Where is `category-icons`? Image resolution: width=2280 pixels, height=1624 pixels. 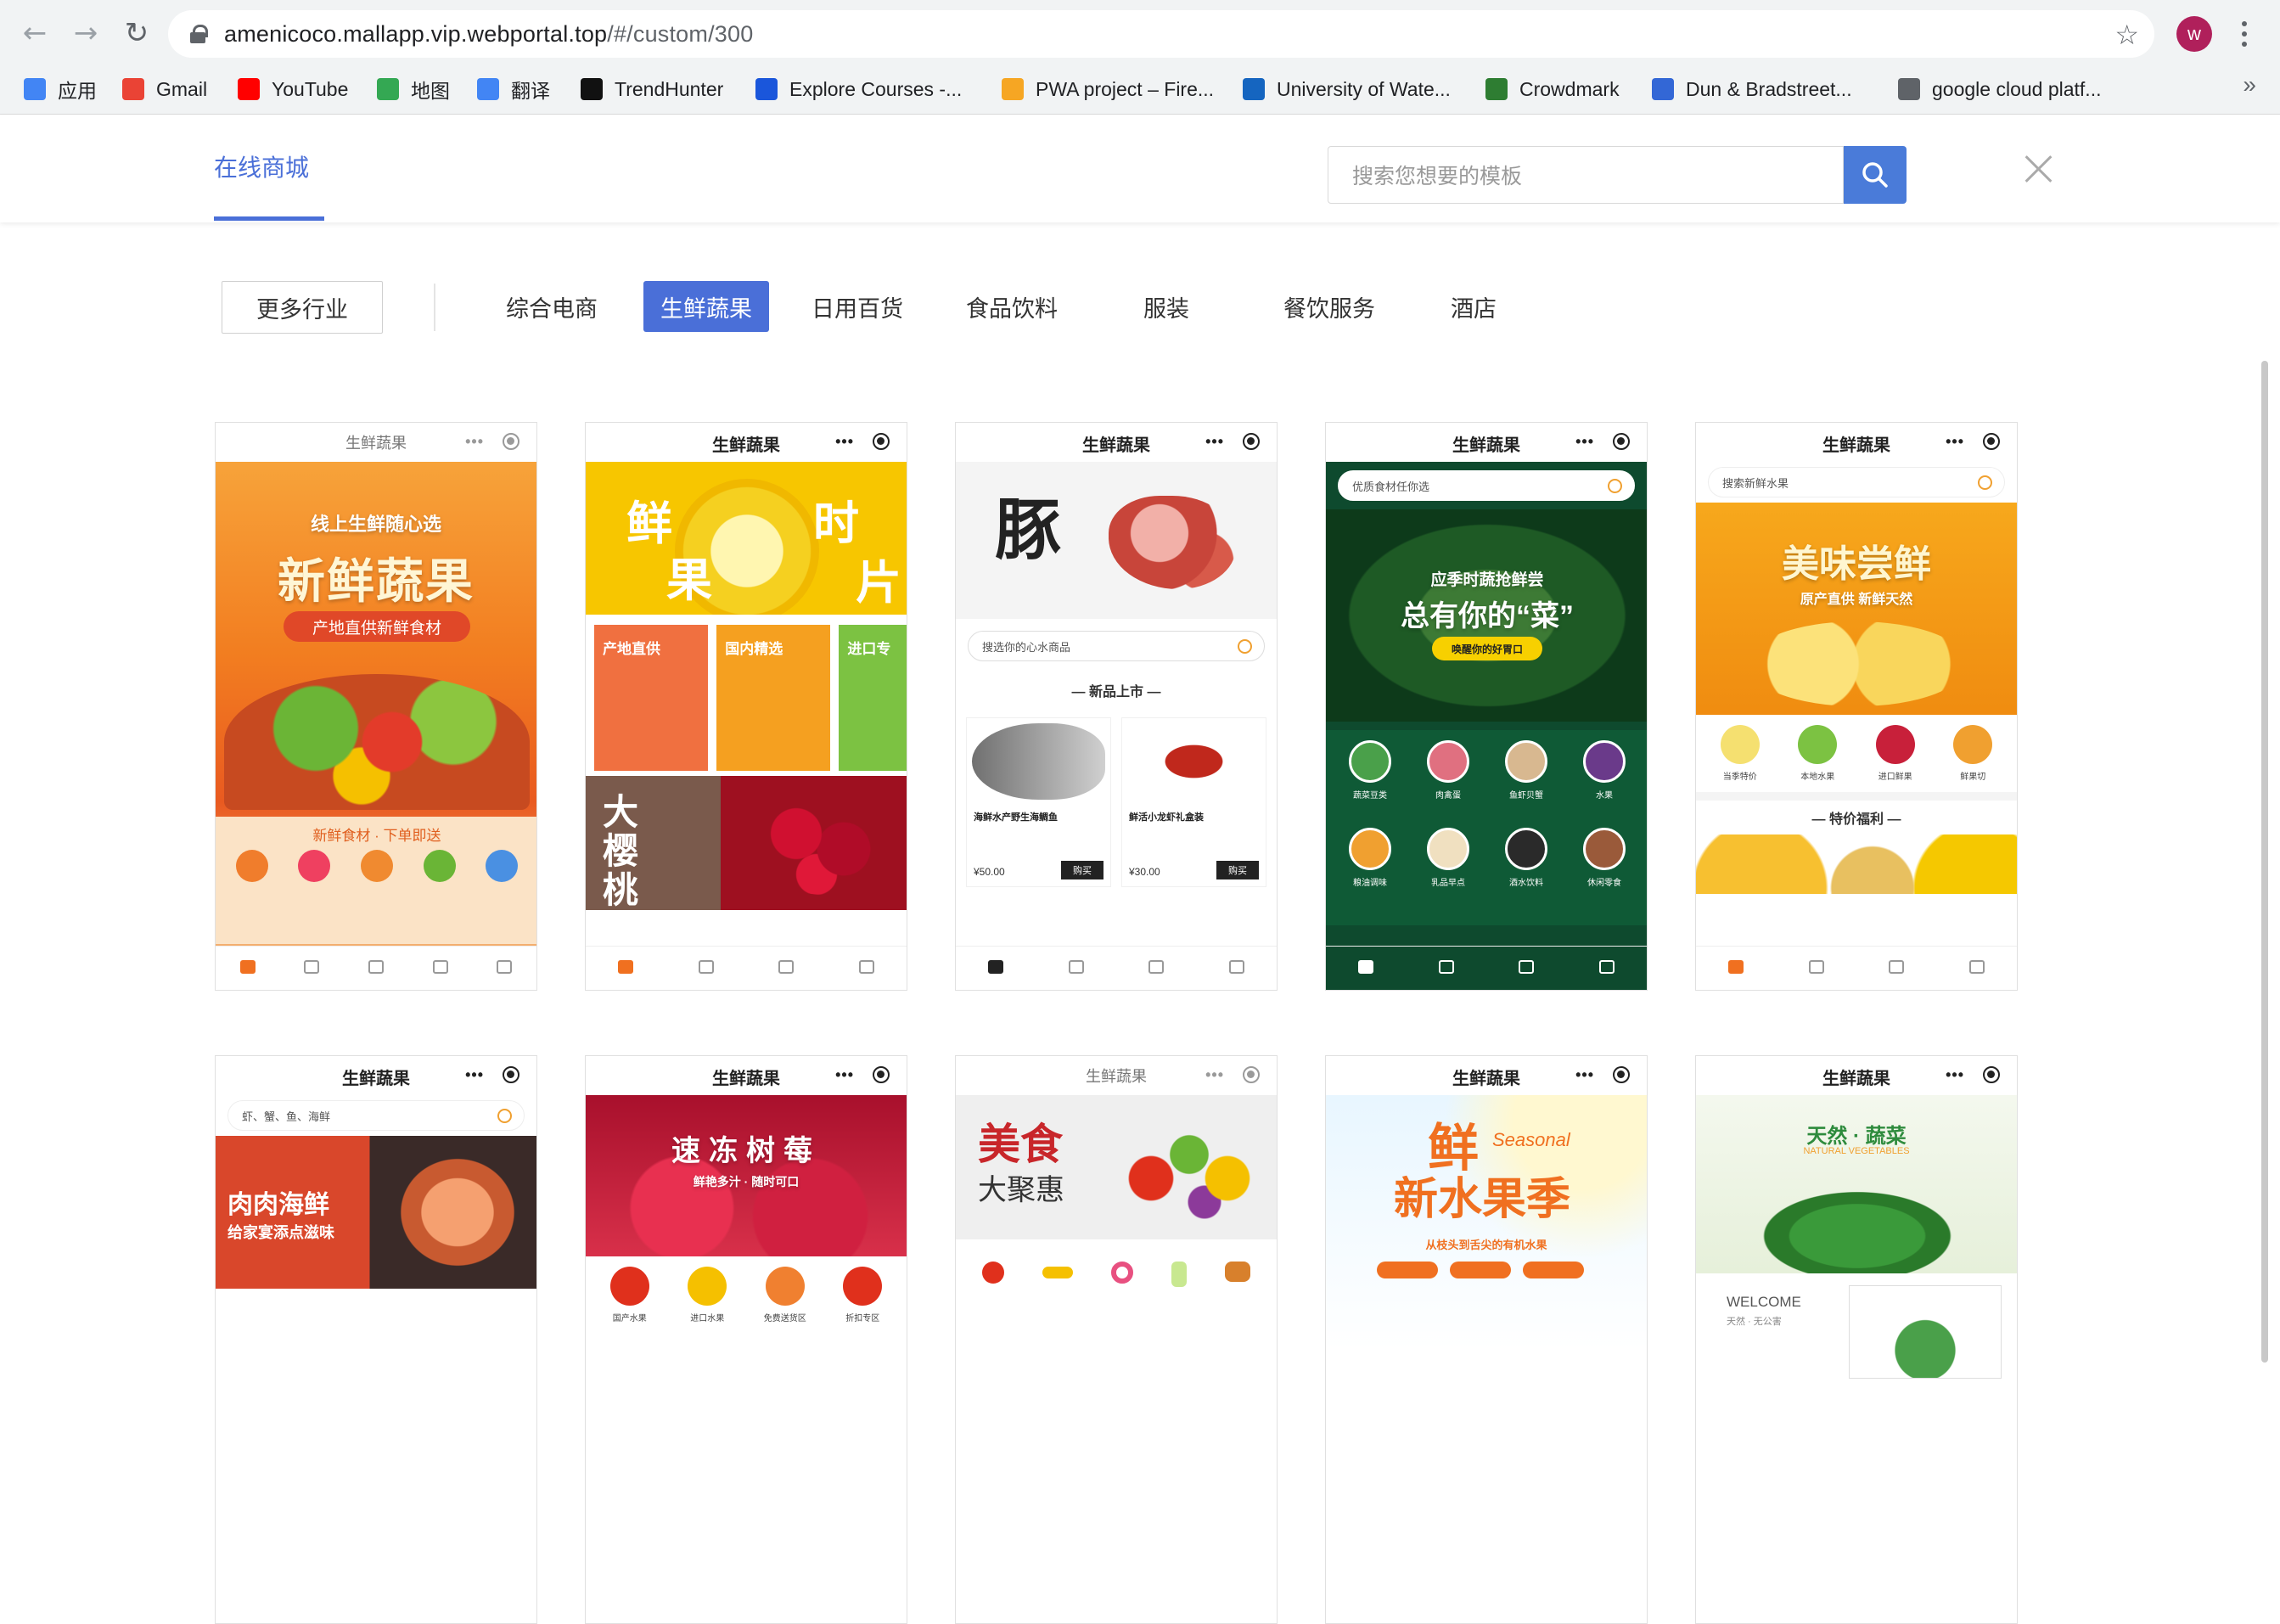
category-icons is located at coordinates (376, 871).